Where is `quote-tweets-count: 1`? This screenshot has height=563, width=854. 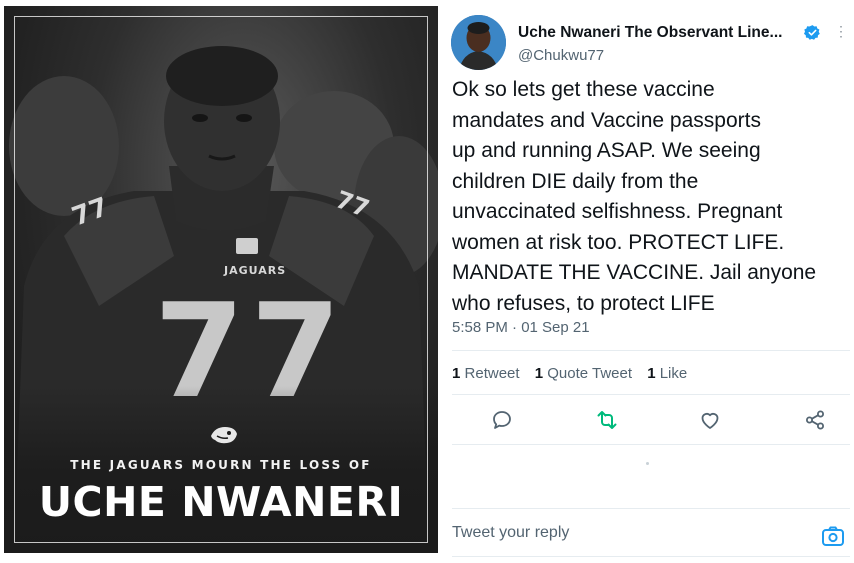
quote-tweets-count: 1 is located at coordinates (539, 373).